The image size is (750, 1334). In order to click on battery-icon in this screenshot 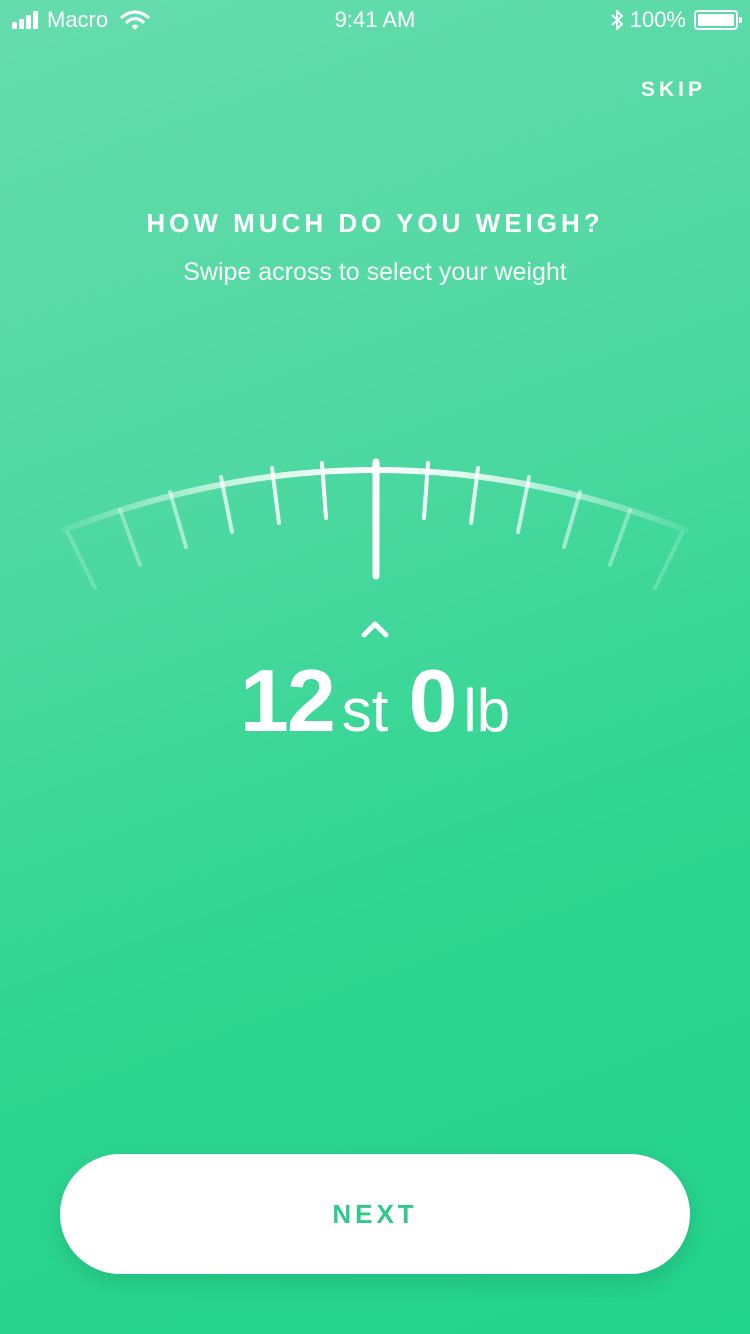, I will do `click(718, 20)`.